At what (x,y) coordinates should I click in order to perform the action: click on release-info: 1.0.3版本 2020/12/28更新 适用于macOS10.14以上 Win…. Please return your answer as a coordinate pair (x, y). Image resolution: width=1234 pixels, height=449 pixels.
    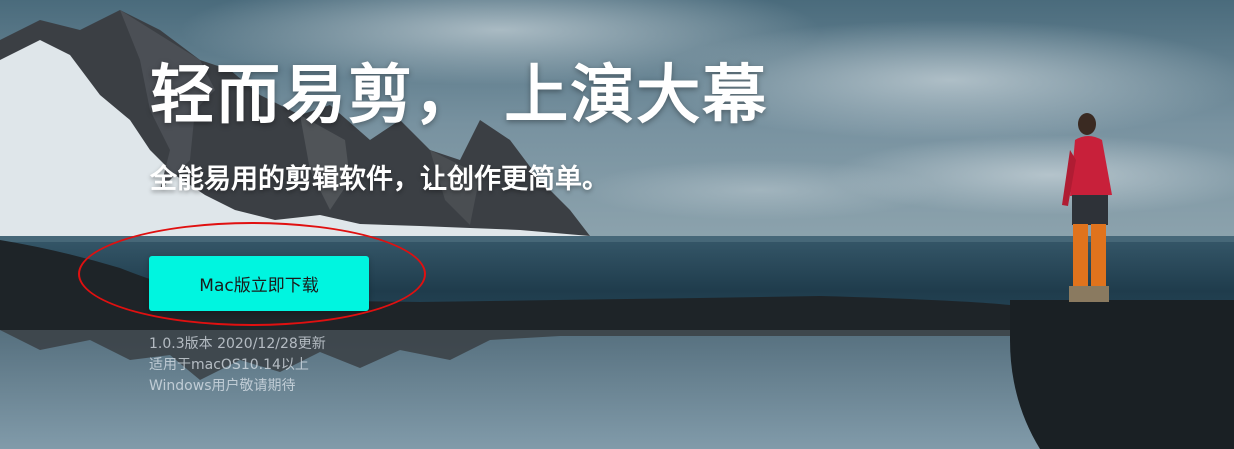
    Looking at the image, I should click on (237, 365).